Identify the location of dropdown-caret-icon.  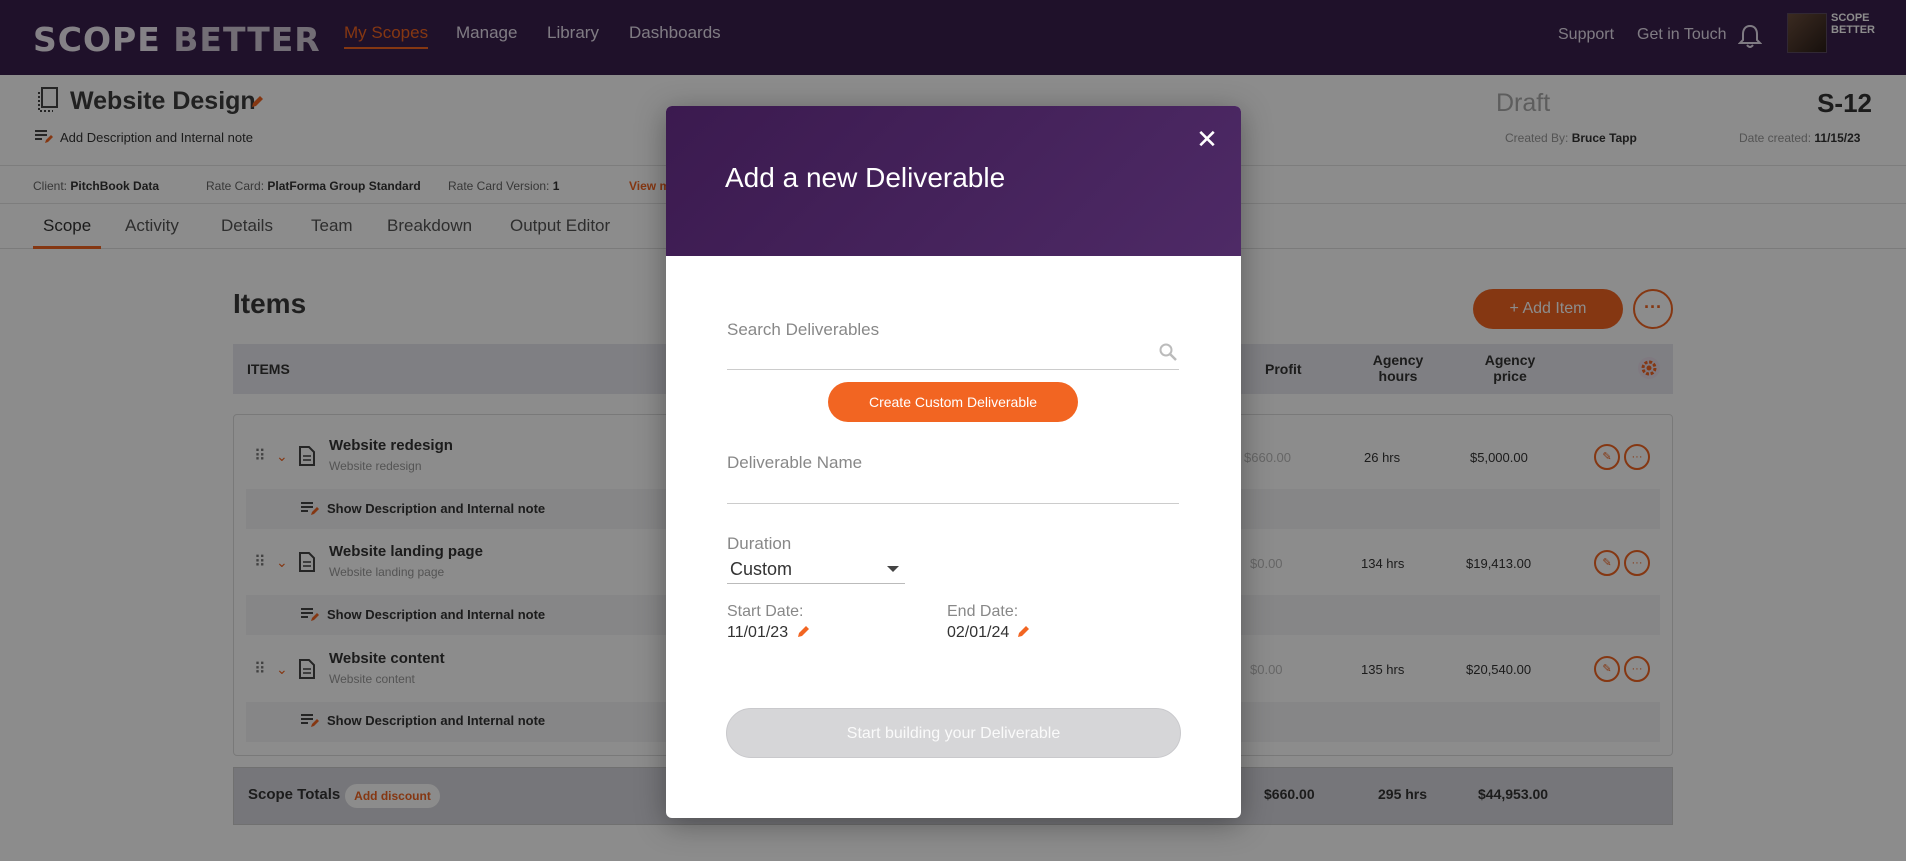
(893, 569).